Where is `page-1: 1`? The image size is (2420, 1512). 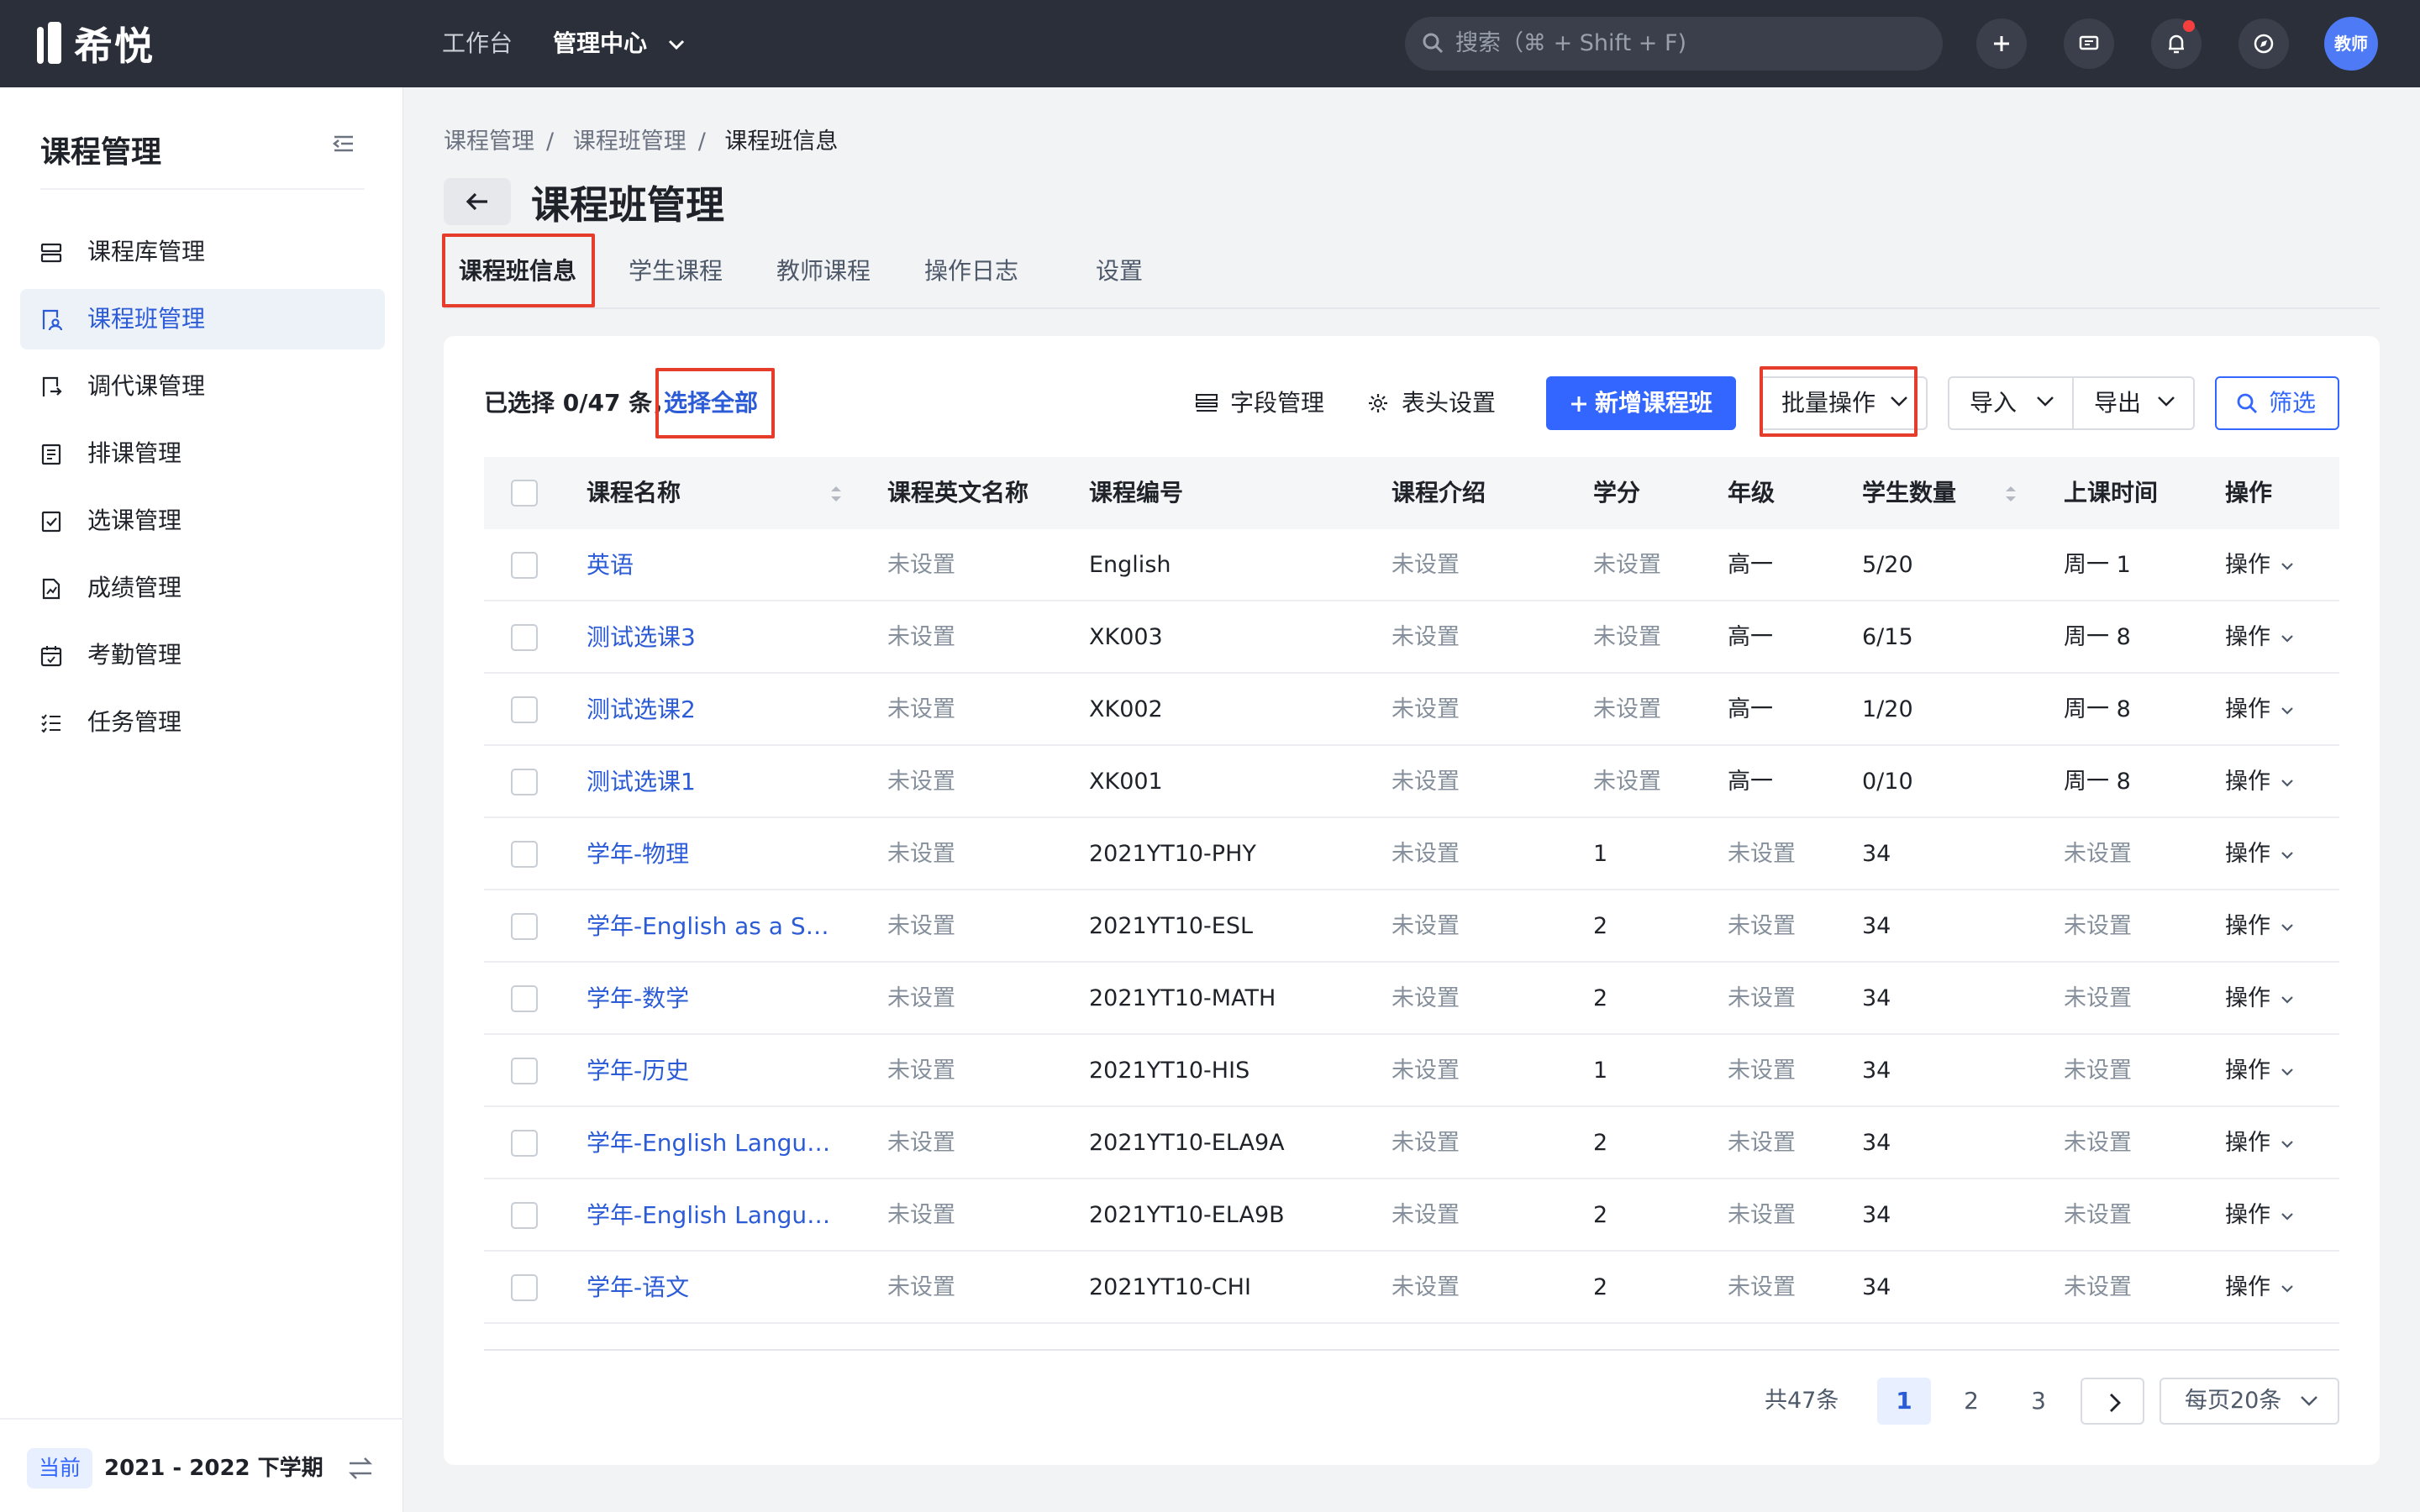 page-1: 1 is located at coordinates (1904, 1401).